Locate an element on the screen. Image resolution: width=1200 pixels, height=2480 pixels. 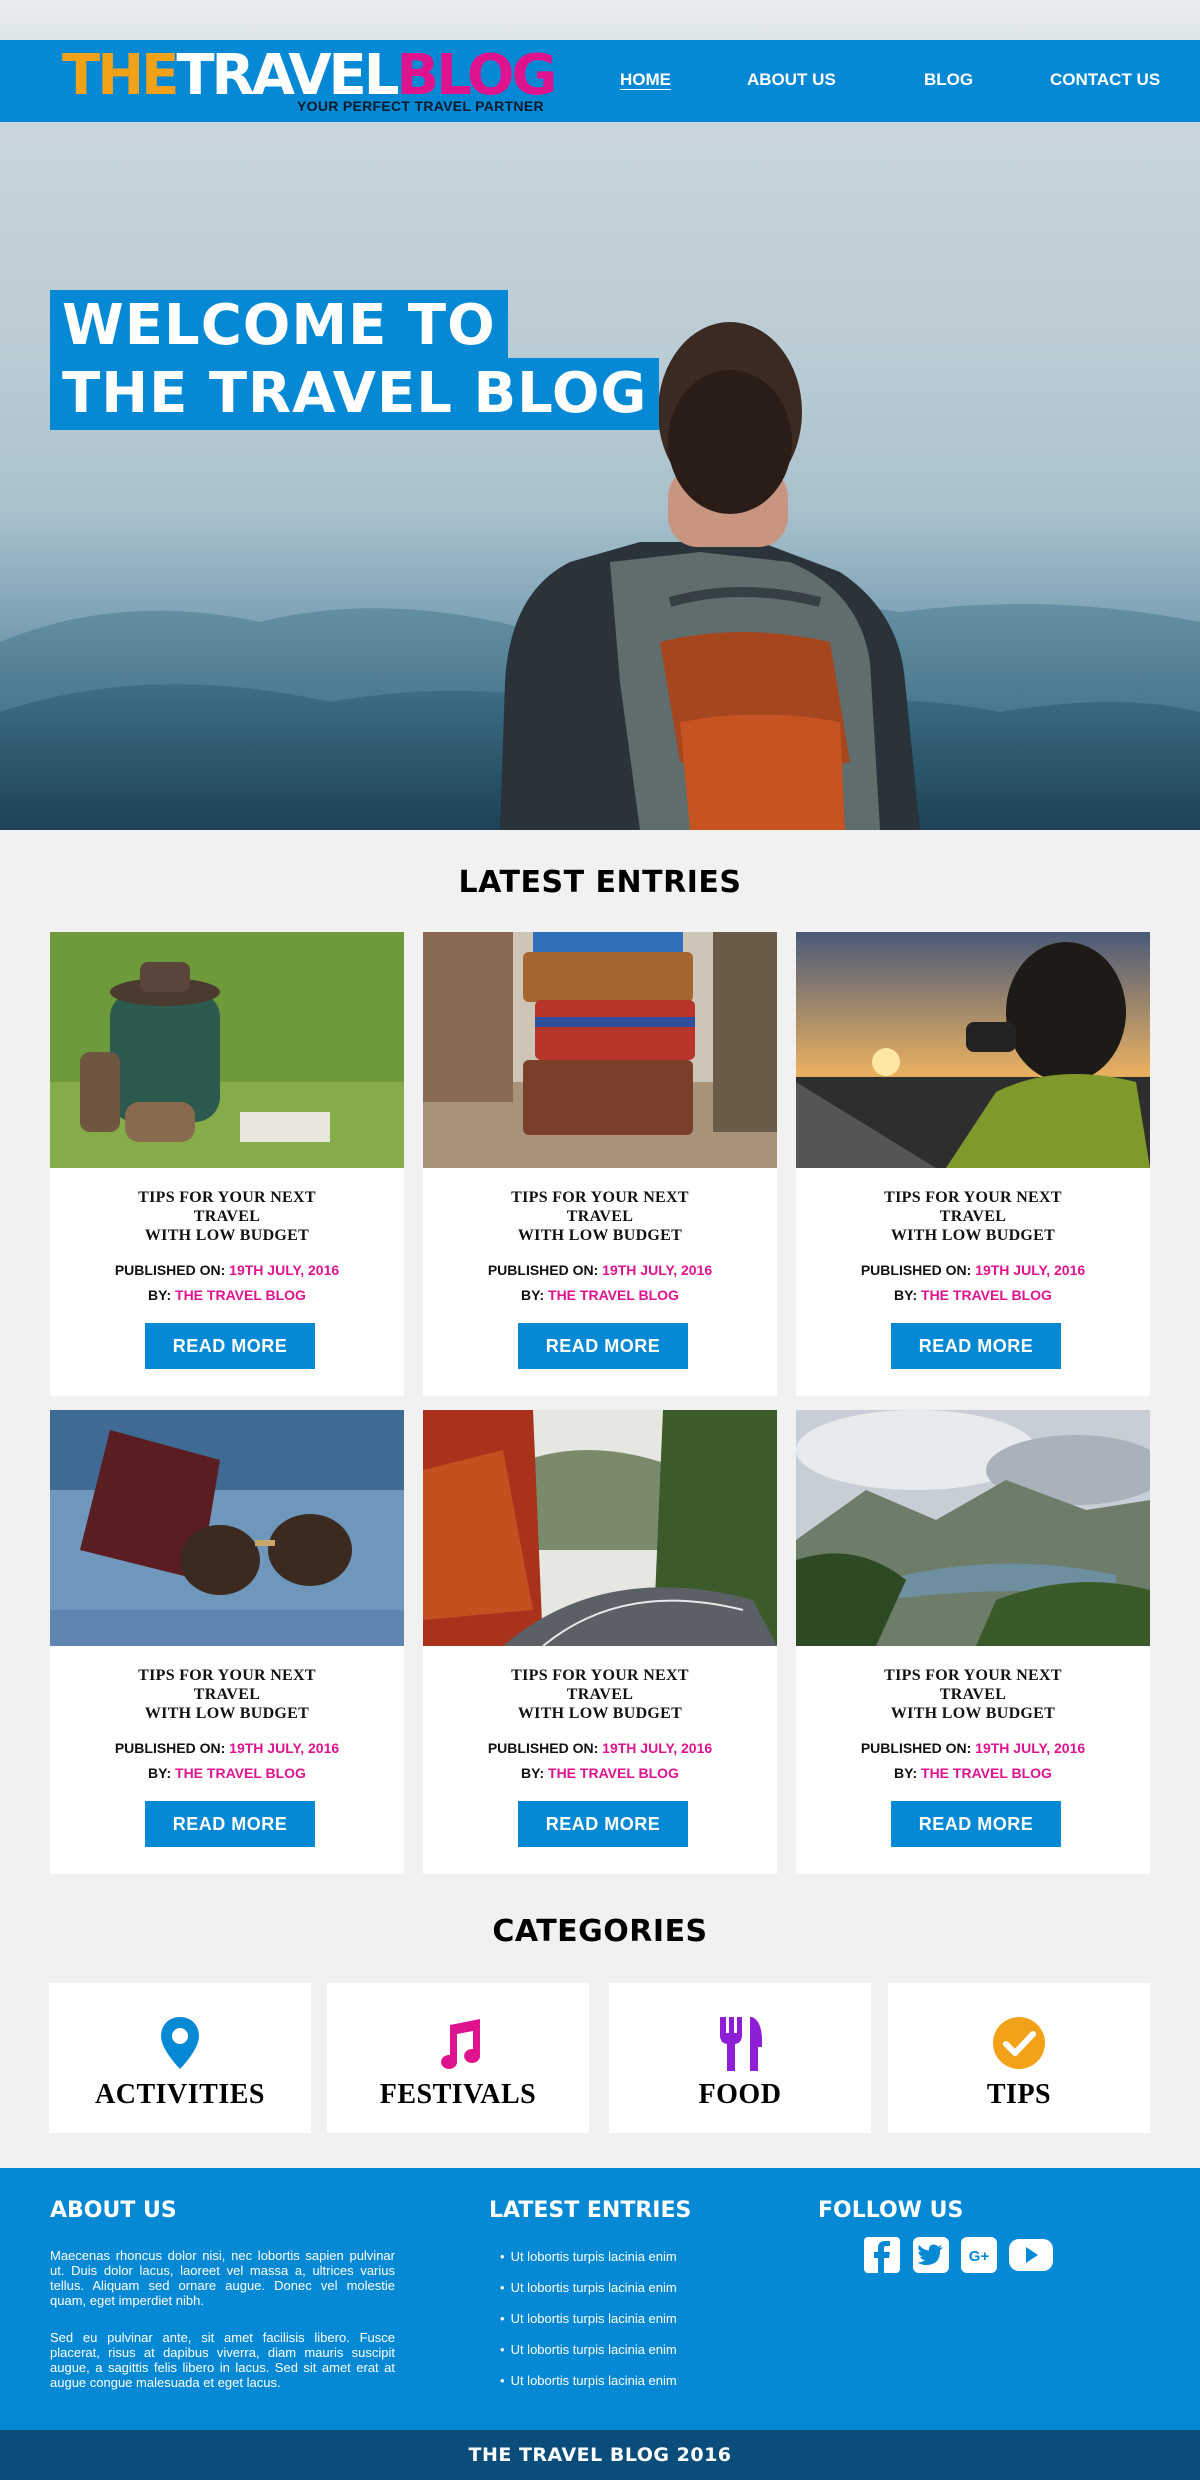
main-nav: HOME ABOUT US BLOG CONTACT US is located at coordinates (900, 81).